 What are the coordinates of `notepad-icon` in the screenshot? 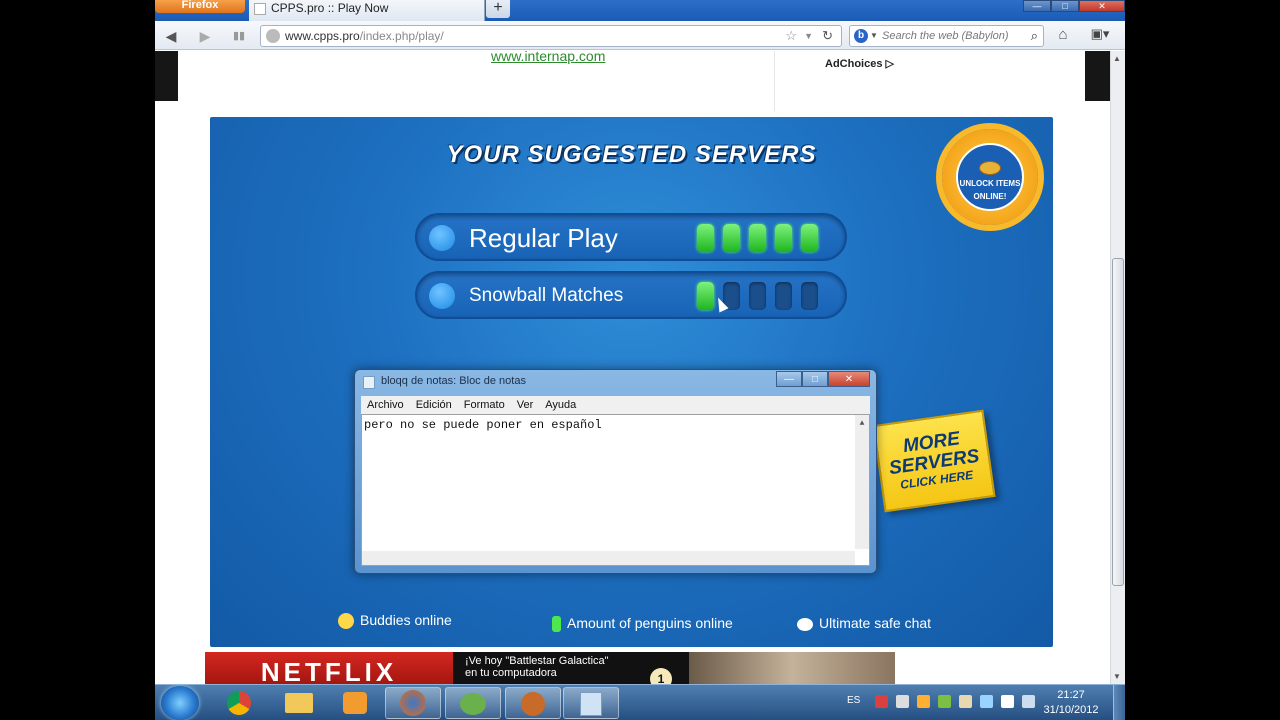 It's located at (369, 382).